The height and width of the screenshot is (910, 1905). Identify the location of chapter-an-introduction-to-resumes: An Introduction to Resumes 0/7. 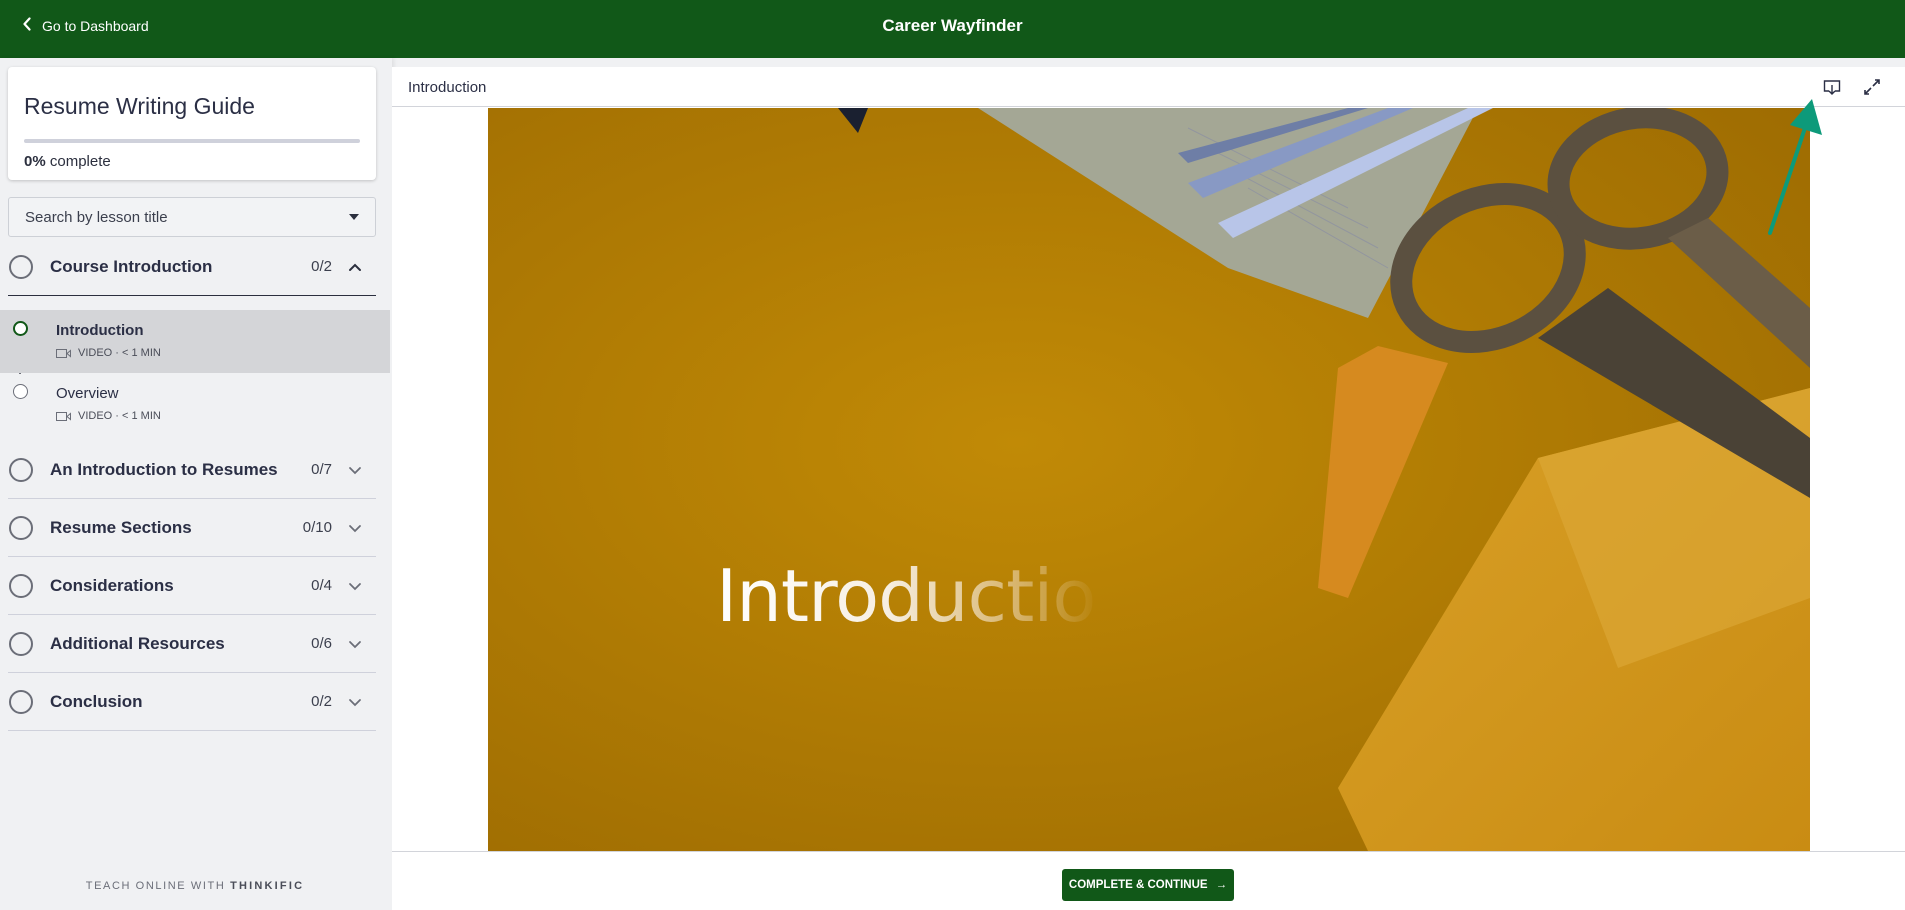
(192, 470).